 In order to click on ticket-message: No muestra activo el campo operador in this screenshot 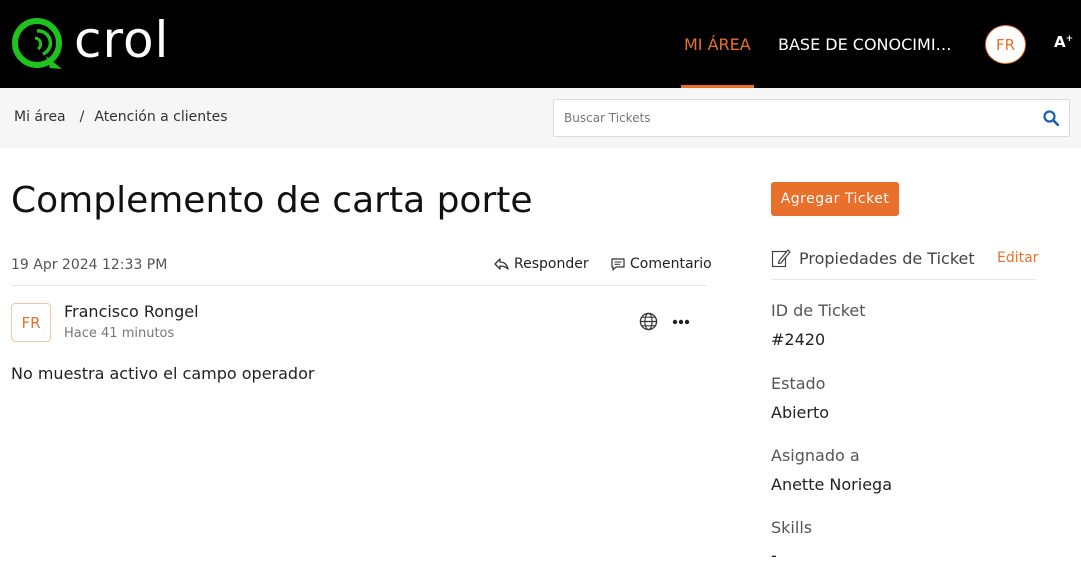, I will do `click(163, 373)`.